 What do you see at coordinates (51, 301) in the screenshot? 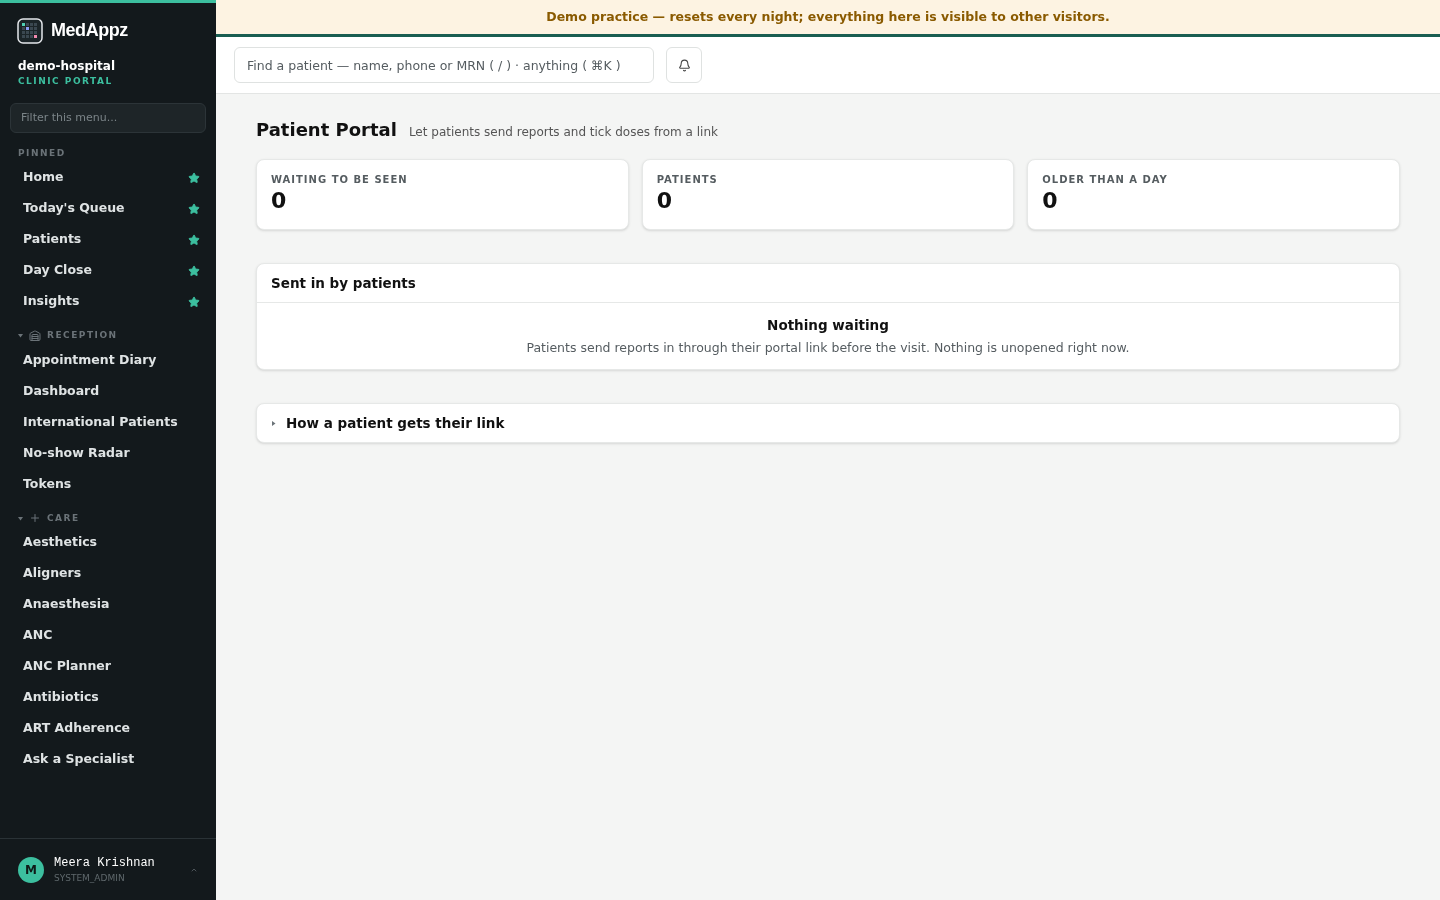
I see `sidebar-item: Insights` at bounding box center [51, 301].